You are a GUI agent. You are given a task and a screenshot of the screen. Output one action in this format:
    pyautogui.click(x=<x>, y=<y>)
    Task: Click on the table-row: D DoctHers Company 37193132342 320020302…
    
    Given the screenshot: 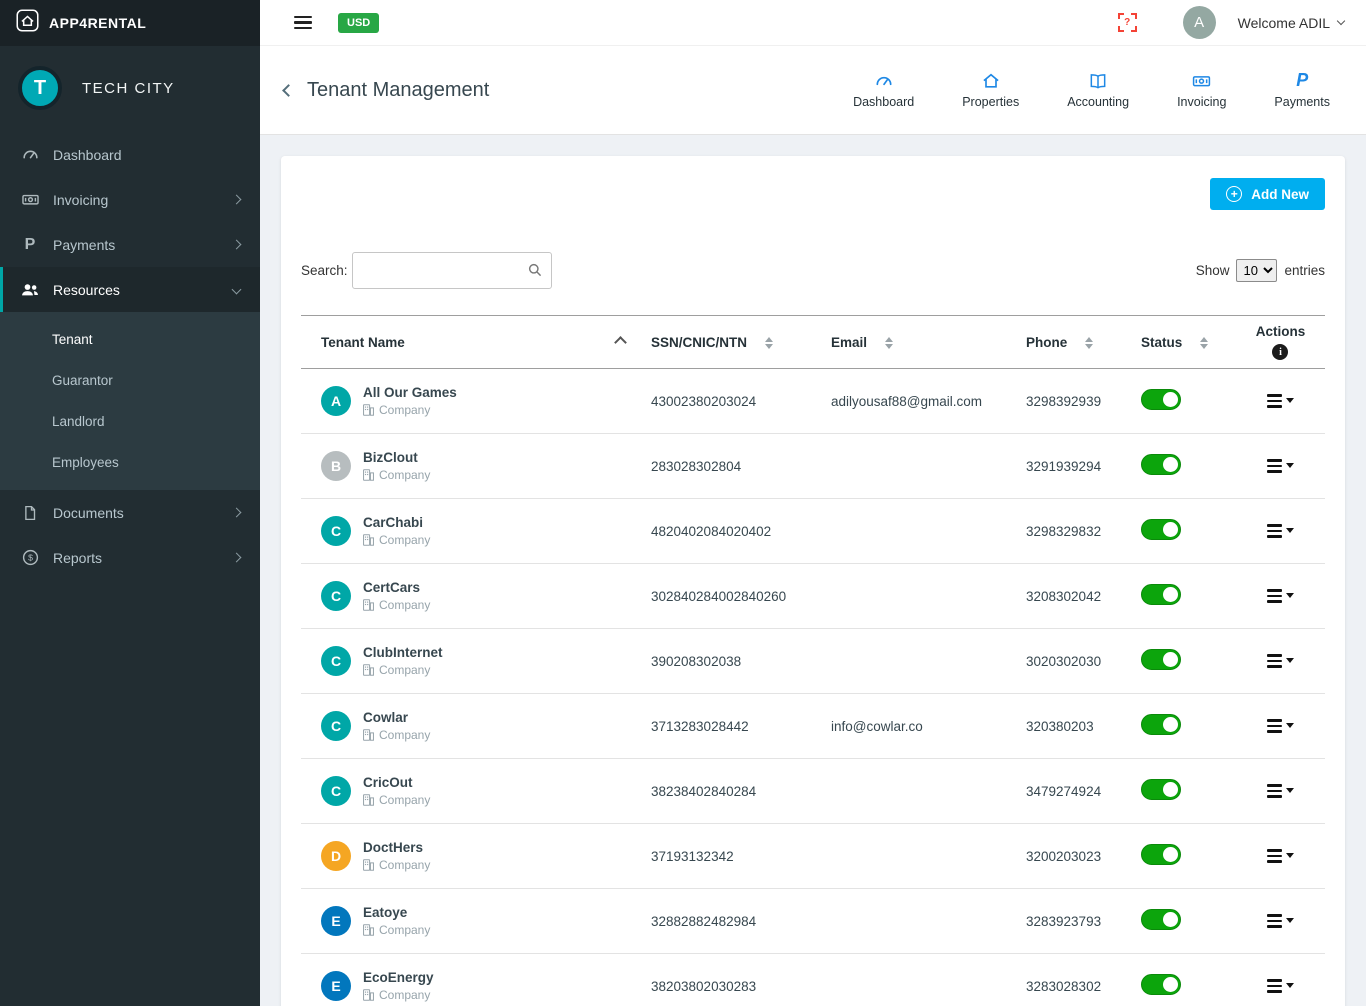 What is the action you would take?
    pyautogui.click(x=813, y=856)
    